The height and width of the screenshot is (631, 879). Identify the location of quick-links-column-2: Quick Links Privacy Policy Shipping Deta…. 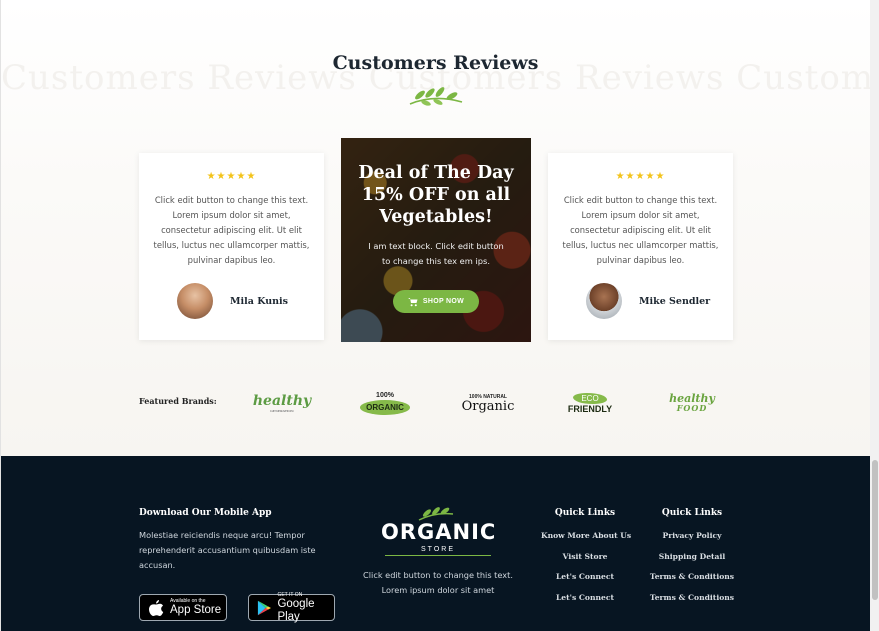
(692, 558).